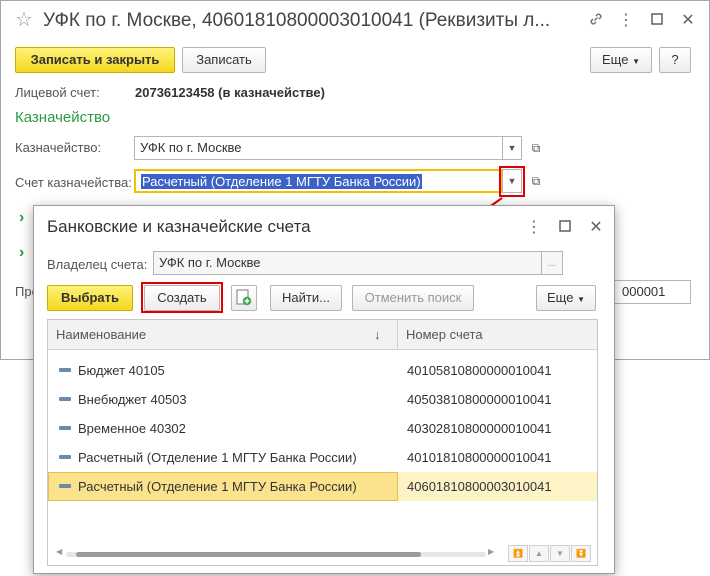  I want to click on star-icon: ☆, so click(24, 20).